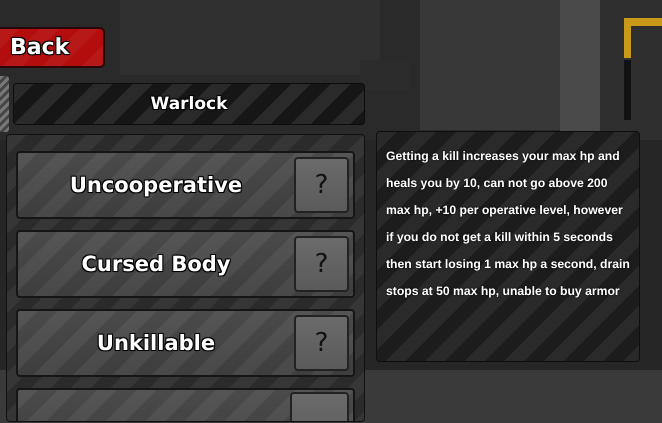  I want to click on perk-description: Getting a kill increases your max hp and heals you by 10, can not go above 200 max hp, +10 per operative level, however if you do not get a kill within 5 seconds then start losing 1 max hp a second, drain stops at 50 max hp, unable to buy armor, so click(508, 224).